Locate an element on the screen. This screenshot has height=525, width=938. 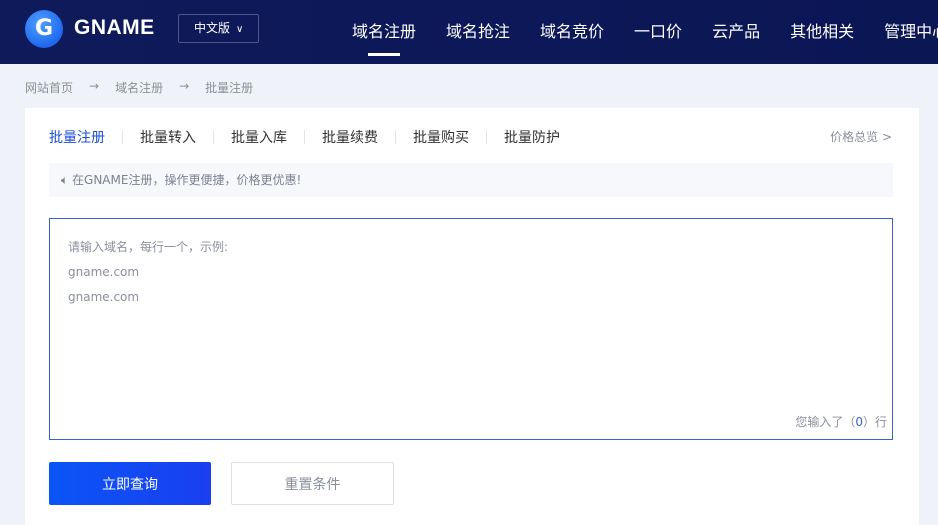
breadcrumb-current: 批量注册 is located at coordinates (229, 88).